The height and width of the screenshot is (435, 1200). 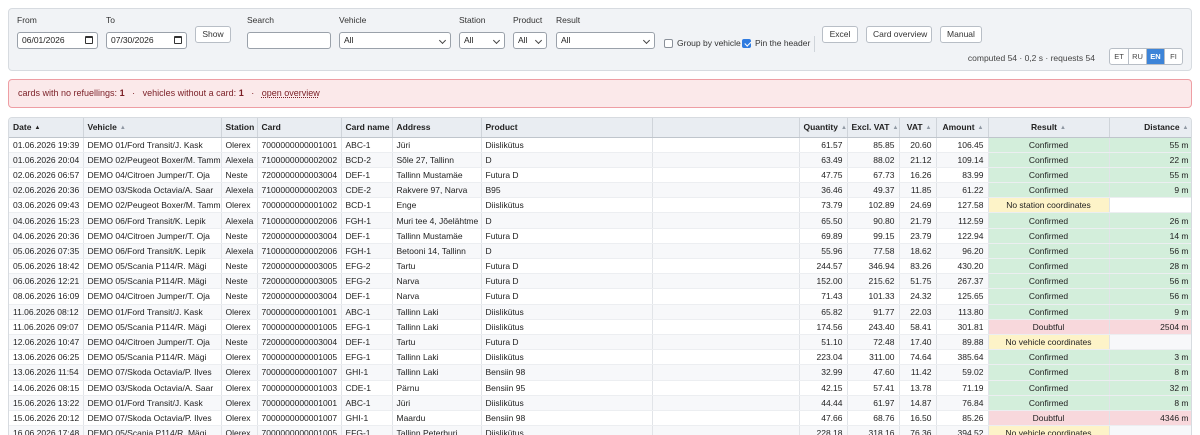 I want to click on vehicle-select: All, so click(x=395, y=40).